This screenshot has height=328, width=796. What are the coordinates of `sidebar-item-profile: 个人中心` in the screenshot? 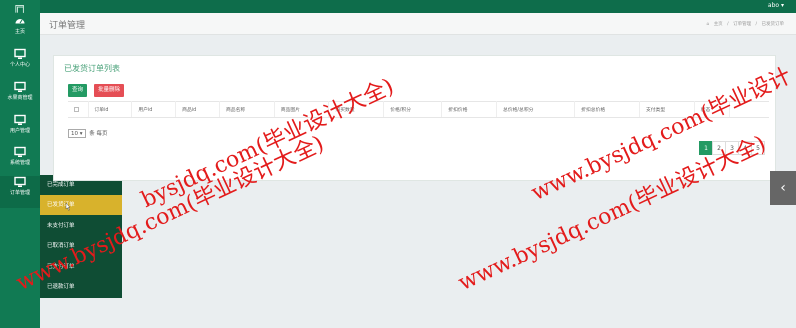 It's located at (20, 64).